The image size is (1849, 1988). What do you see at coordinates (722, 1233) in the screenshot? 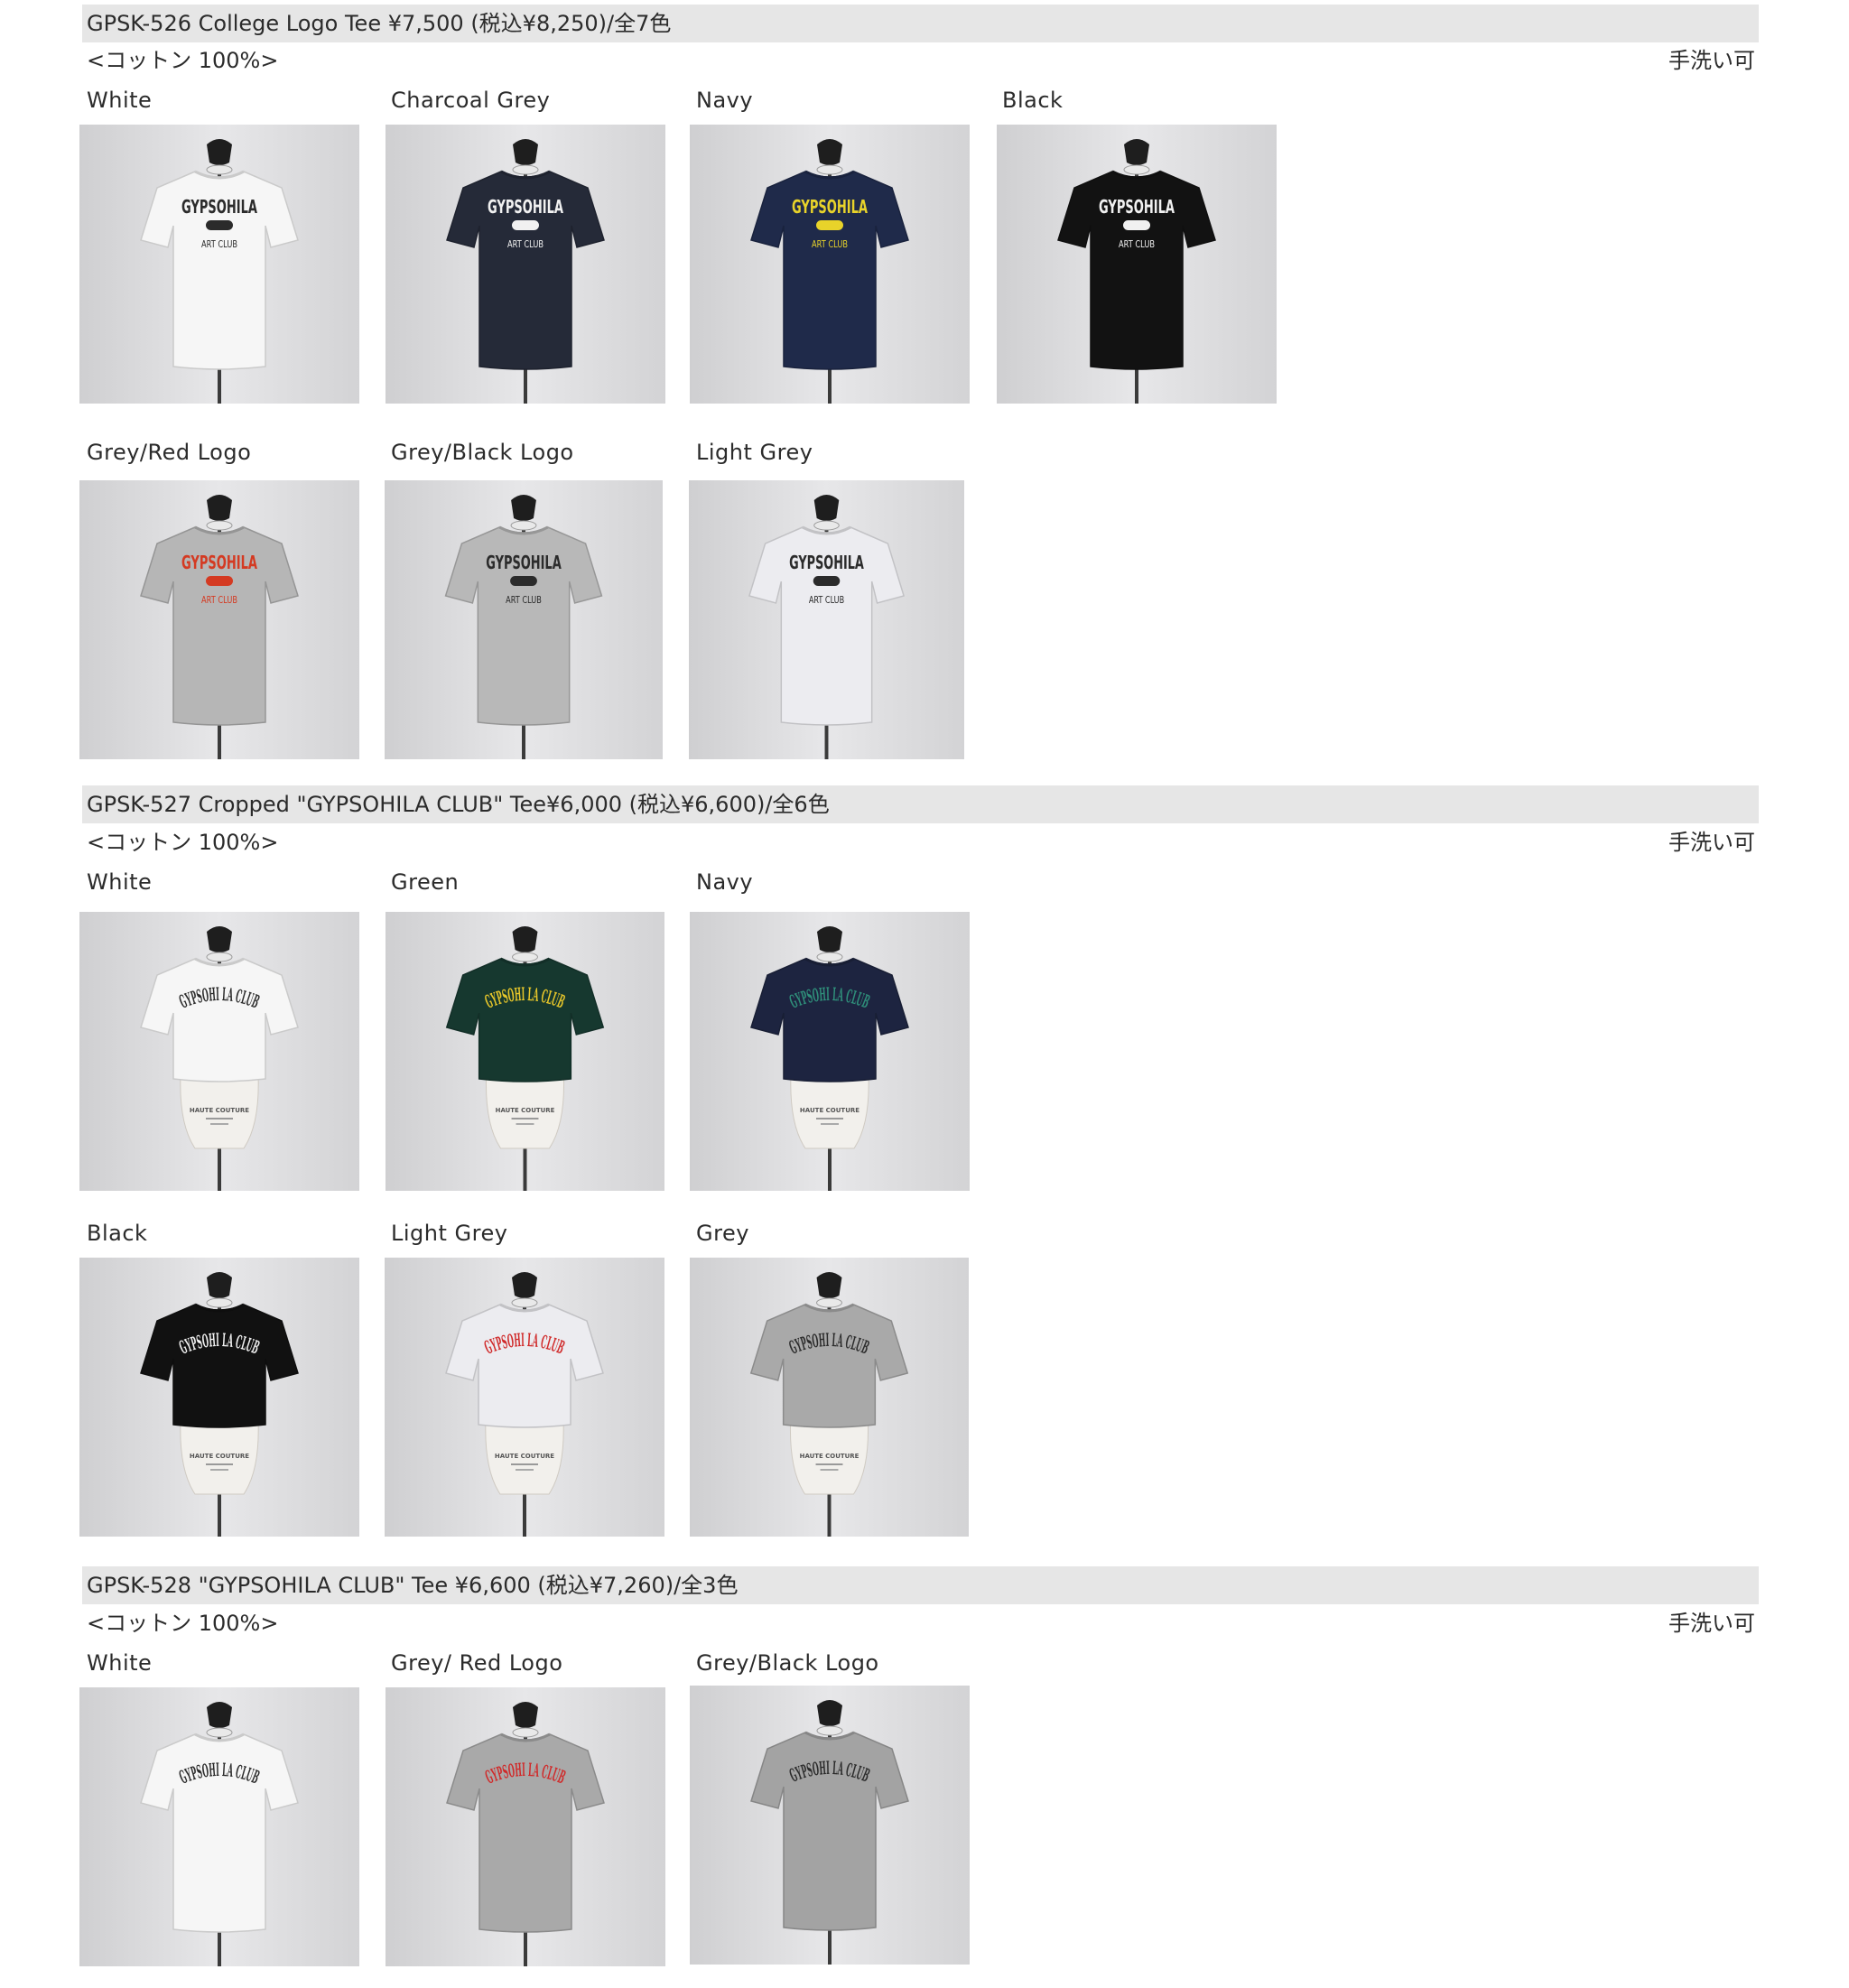
I see `color-label: Grey` at bounding box center [722, 1233].